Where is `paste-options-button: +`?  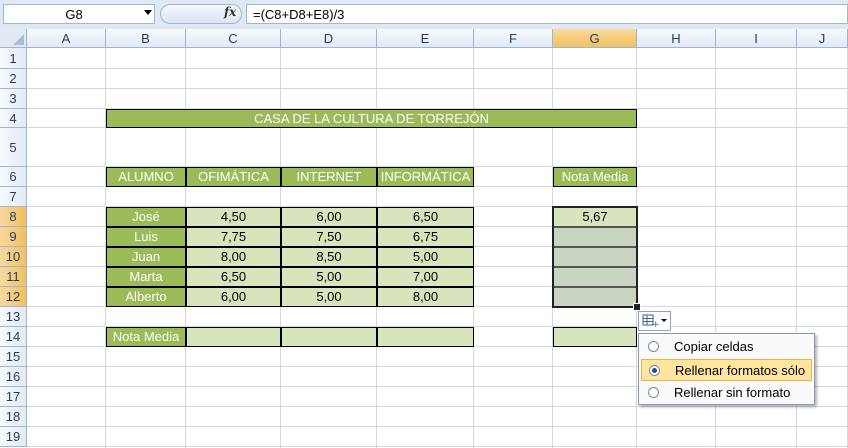
paste-options-button: + is located at coordinates (654, 321).